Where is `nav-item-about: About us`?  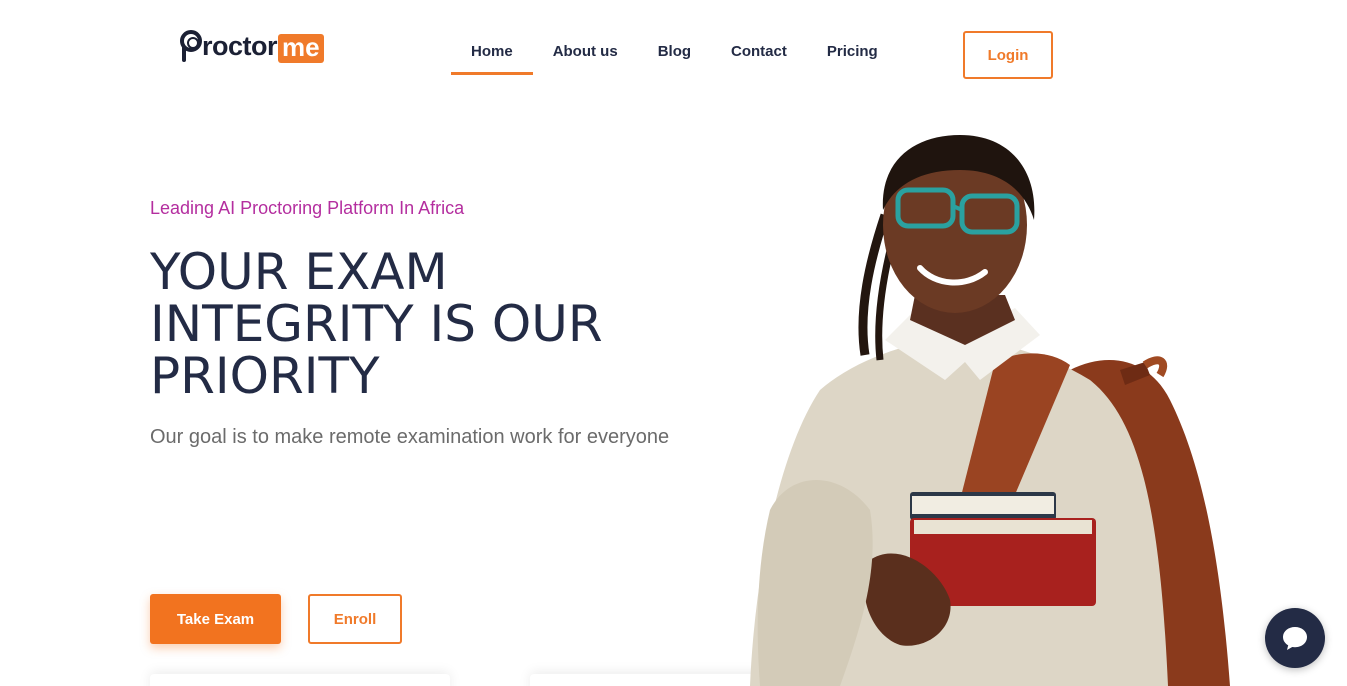 nav-item-about: About us is located at coordinates (585, 54).